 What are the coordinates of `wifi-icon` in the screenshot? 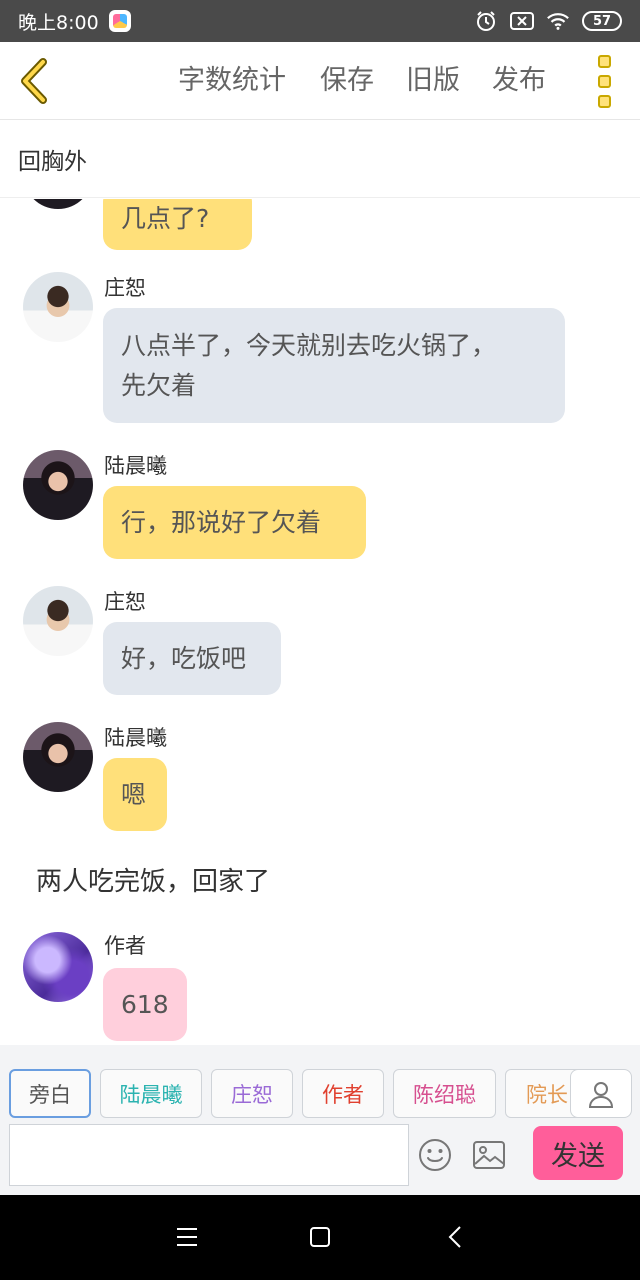 It's located at (558, 21).